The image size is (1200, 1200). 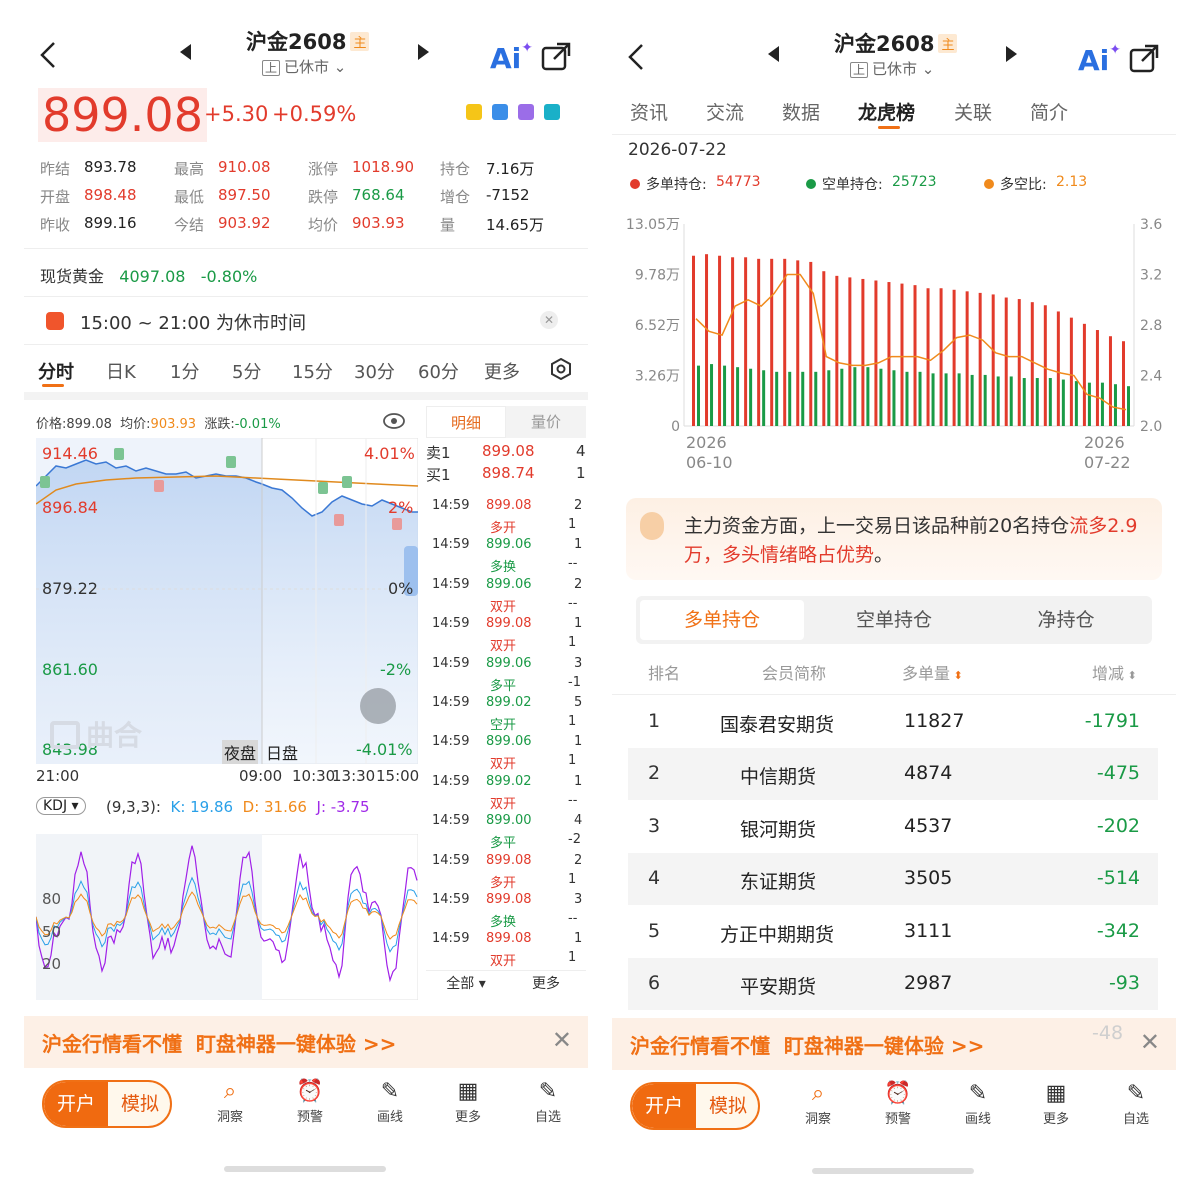 I want to click on period-tab: 更多, so click(x=502, y=371).